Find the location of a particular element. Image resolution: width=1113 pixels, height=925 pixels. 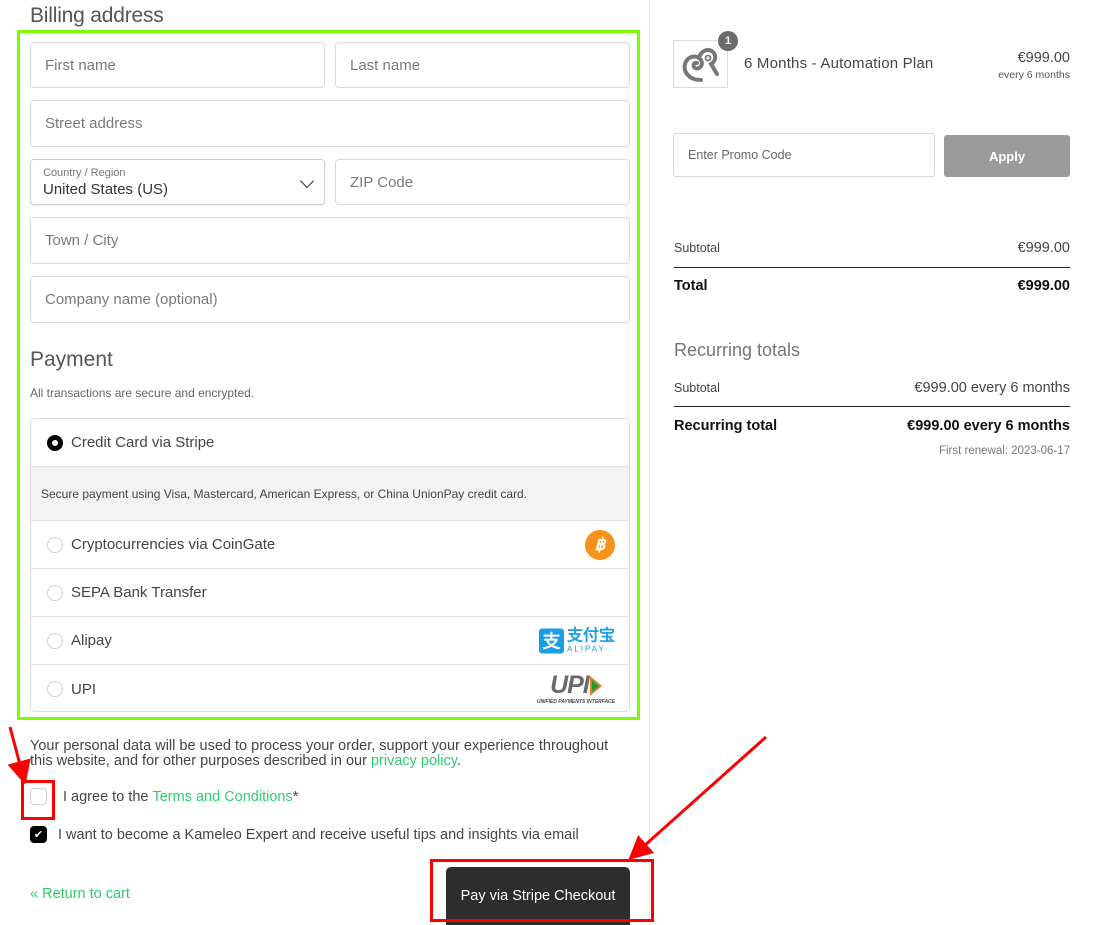

last-name-input is located at coordinates (488, 65).